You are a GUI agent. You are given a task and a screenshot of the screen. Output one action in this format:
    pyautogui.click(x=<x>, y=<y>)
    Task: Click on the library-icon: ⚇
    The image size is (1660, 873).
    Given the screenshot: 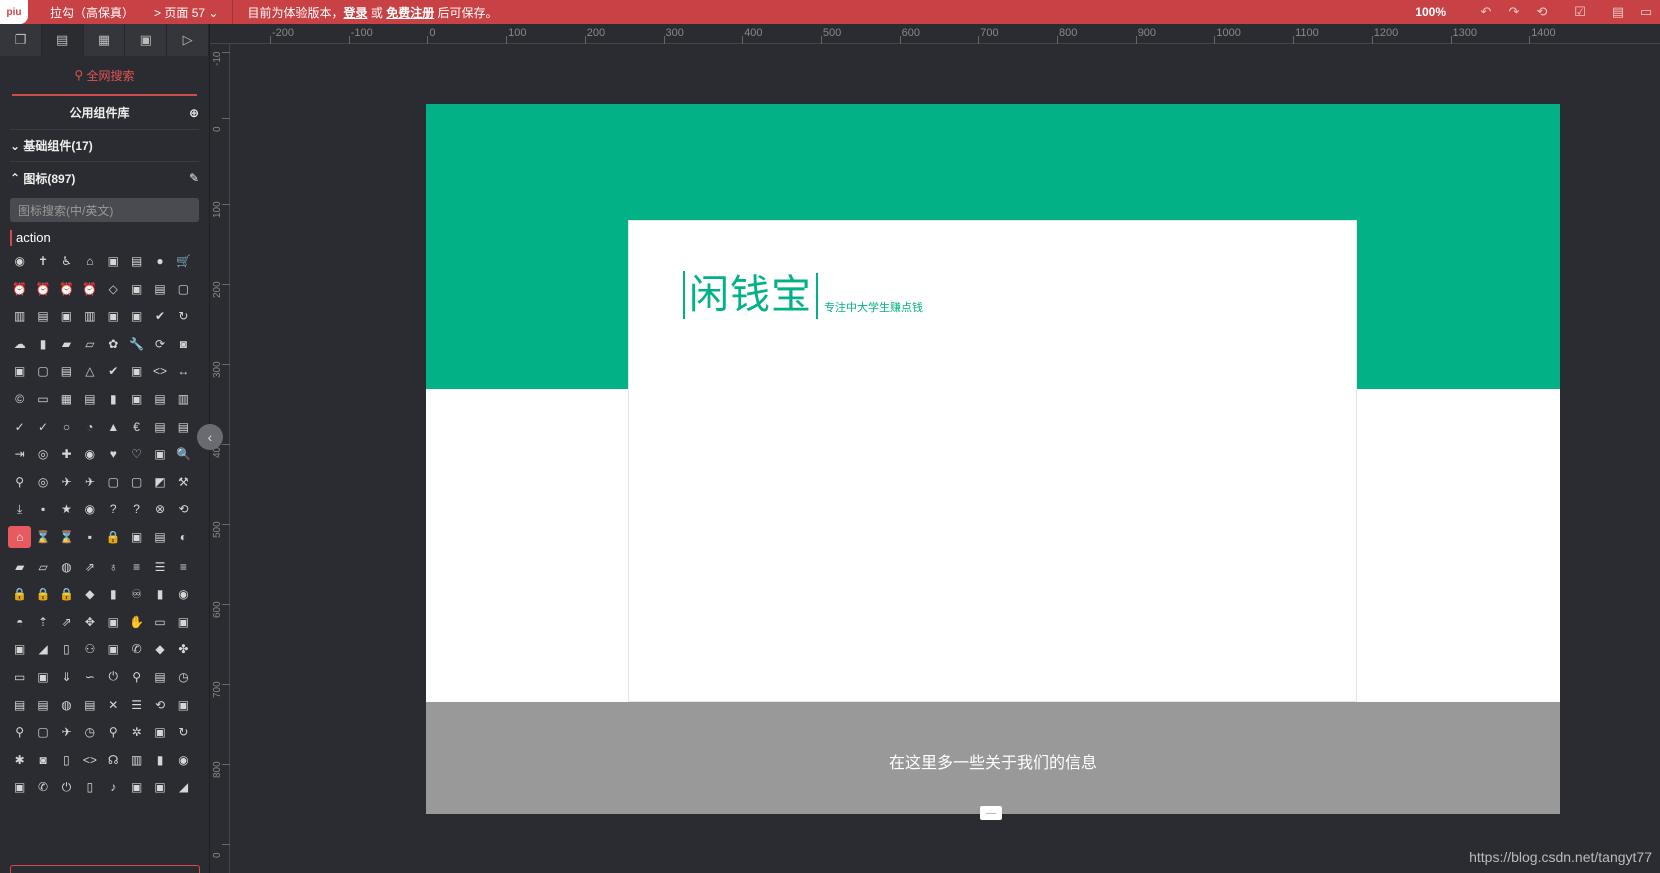 What is the action you would take?
    pyautogui.click(x=89, y=649)
    